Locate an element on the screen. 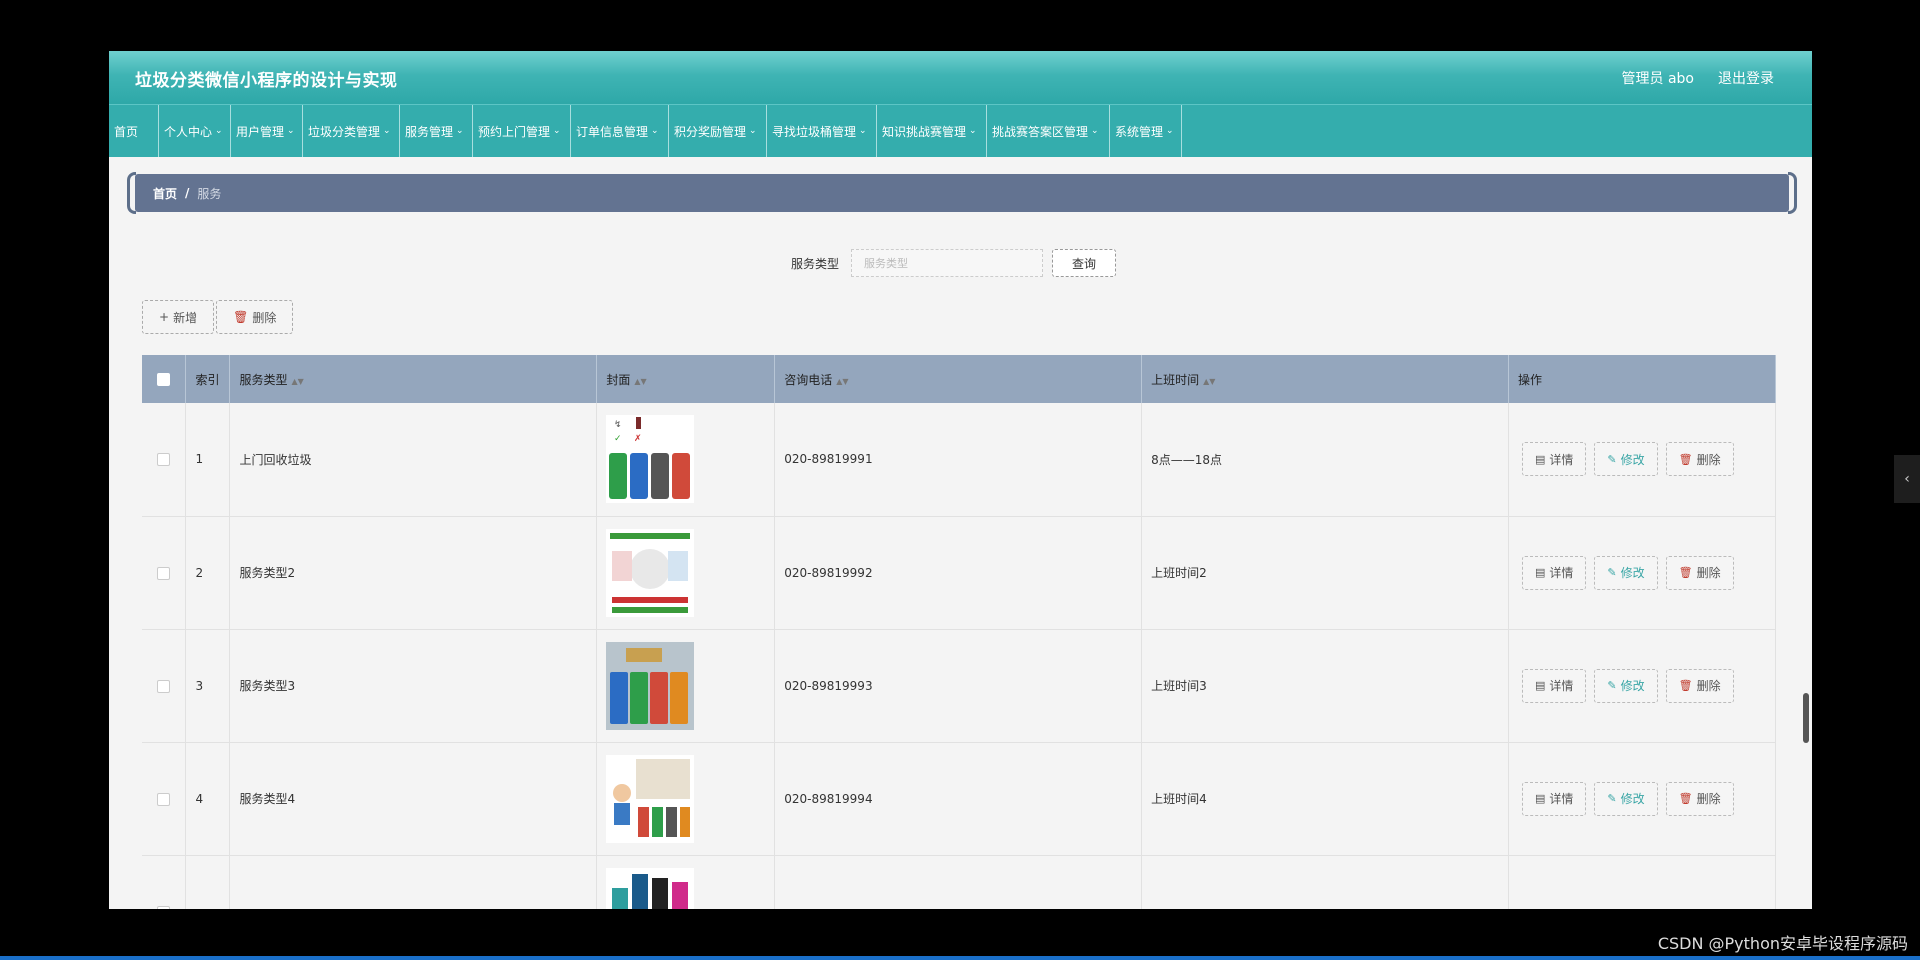  col-service-type: 服务类型 ▲▼ is located at coordinates (413, 379).